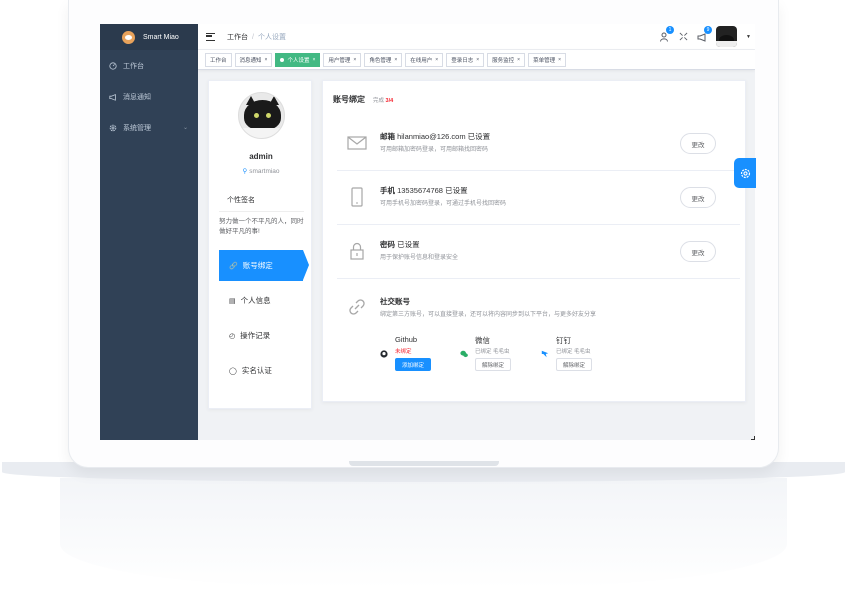 The image size is (847, 603). I want to click on megaphone-icon, so click(112, 97).